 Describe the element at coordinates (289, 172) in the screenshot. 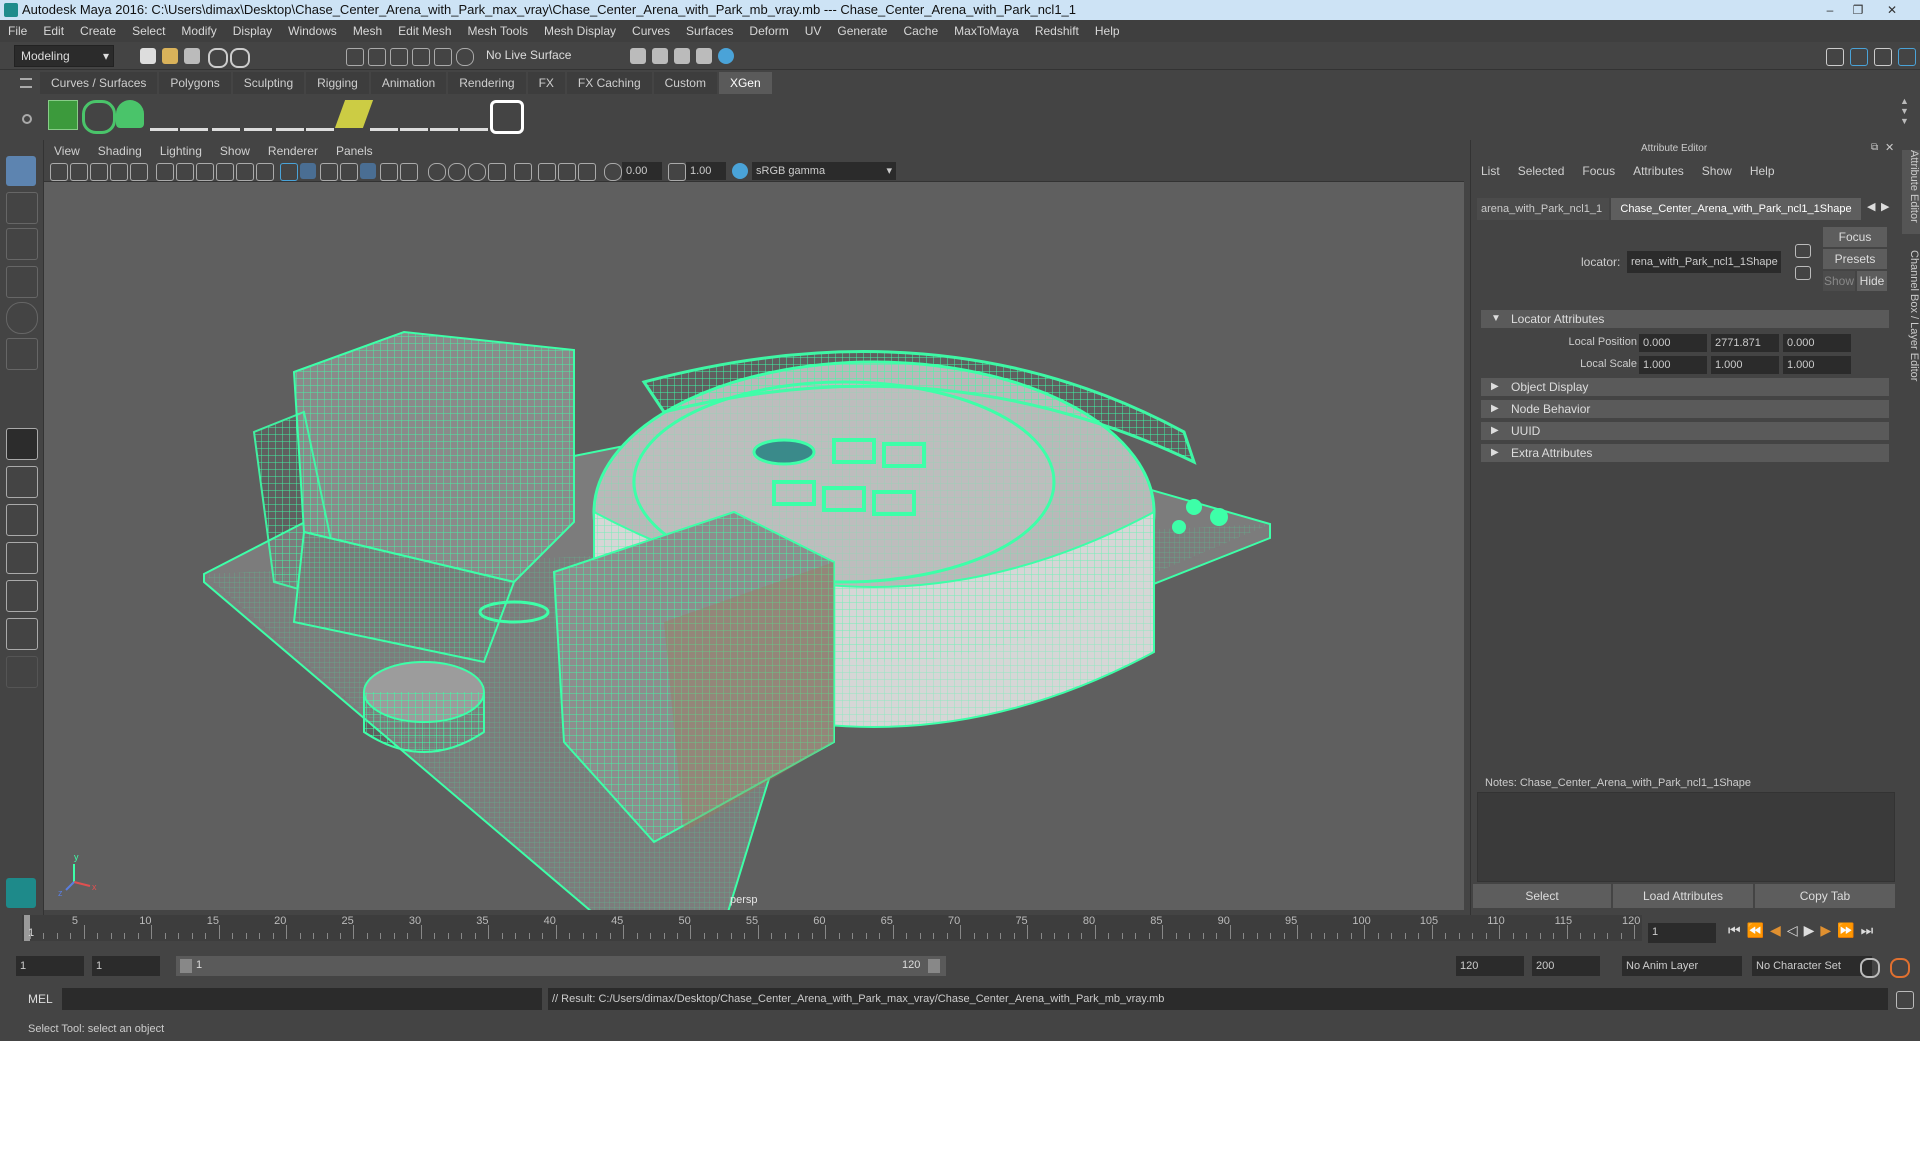

I see `wireframe-icon` at that location.